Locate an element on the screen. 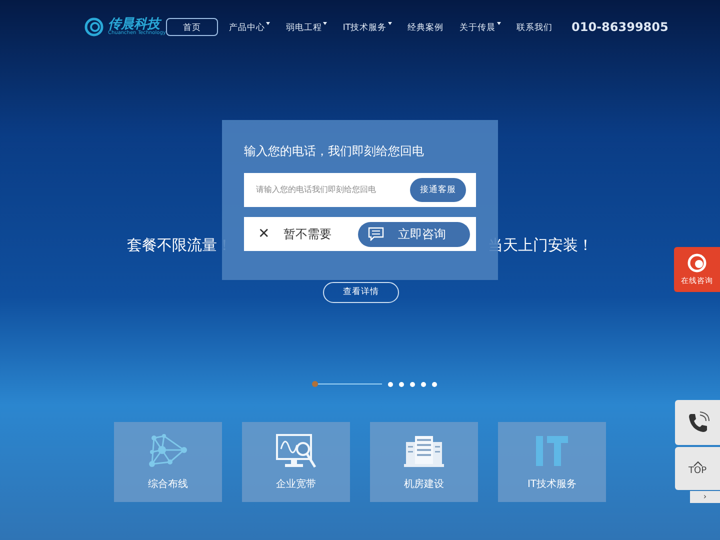 Image resolution: width=720 pixels, height=540 pixels. nav-link: 关于传晨 is located at coordinates (480, 27).